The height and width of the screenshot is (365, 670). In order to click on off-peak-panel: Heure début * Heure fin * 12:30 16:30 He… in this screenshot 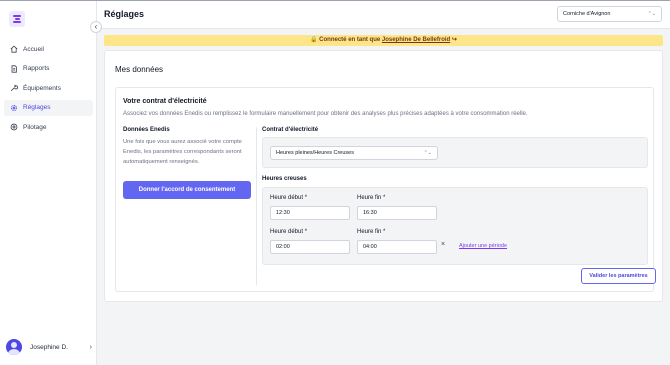, I will do `click(455, 226)`.